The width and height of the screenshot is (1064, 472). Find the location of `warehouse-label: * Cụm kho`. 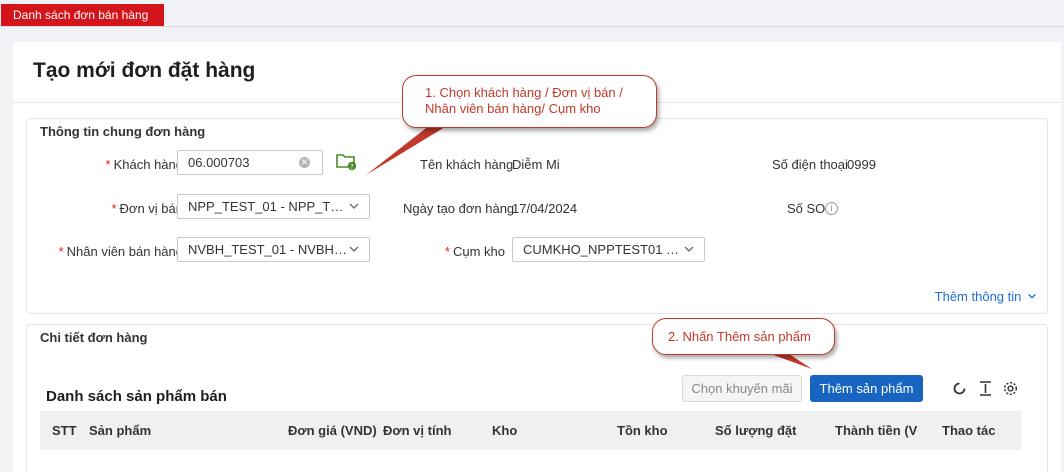

warehouse-label: * Cụm kho is located at coordinates (475, 251).